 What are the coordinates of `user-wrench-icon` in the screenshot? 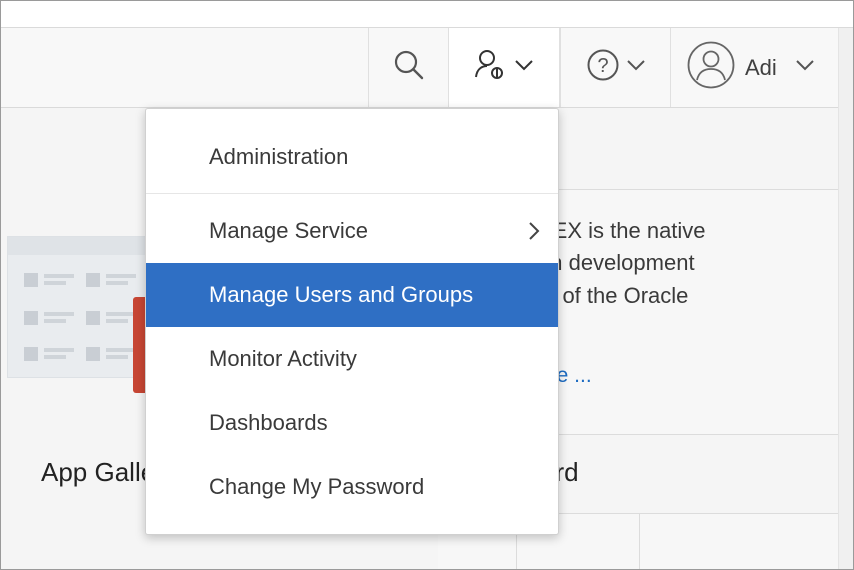 It's located at (491, 67).